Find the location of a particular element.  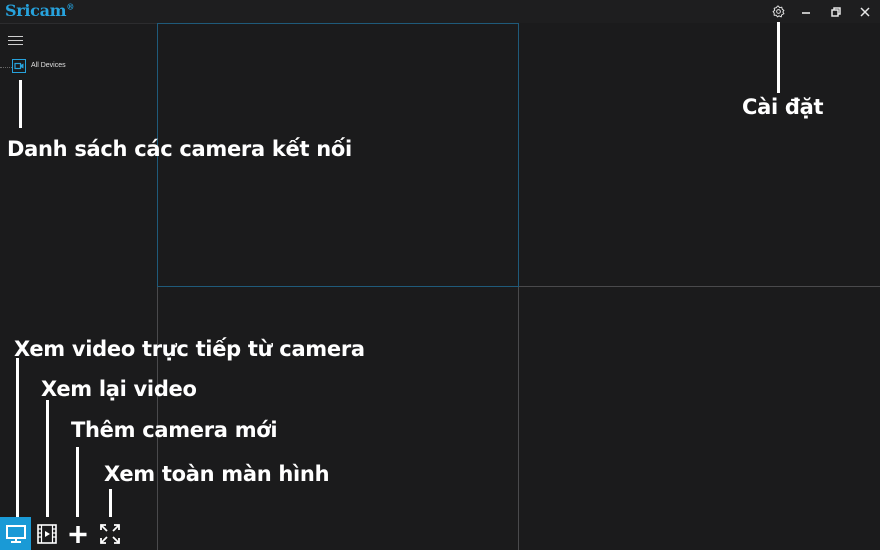

camera-icon is located at coordinates (19, 66).